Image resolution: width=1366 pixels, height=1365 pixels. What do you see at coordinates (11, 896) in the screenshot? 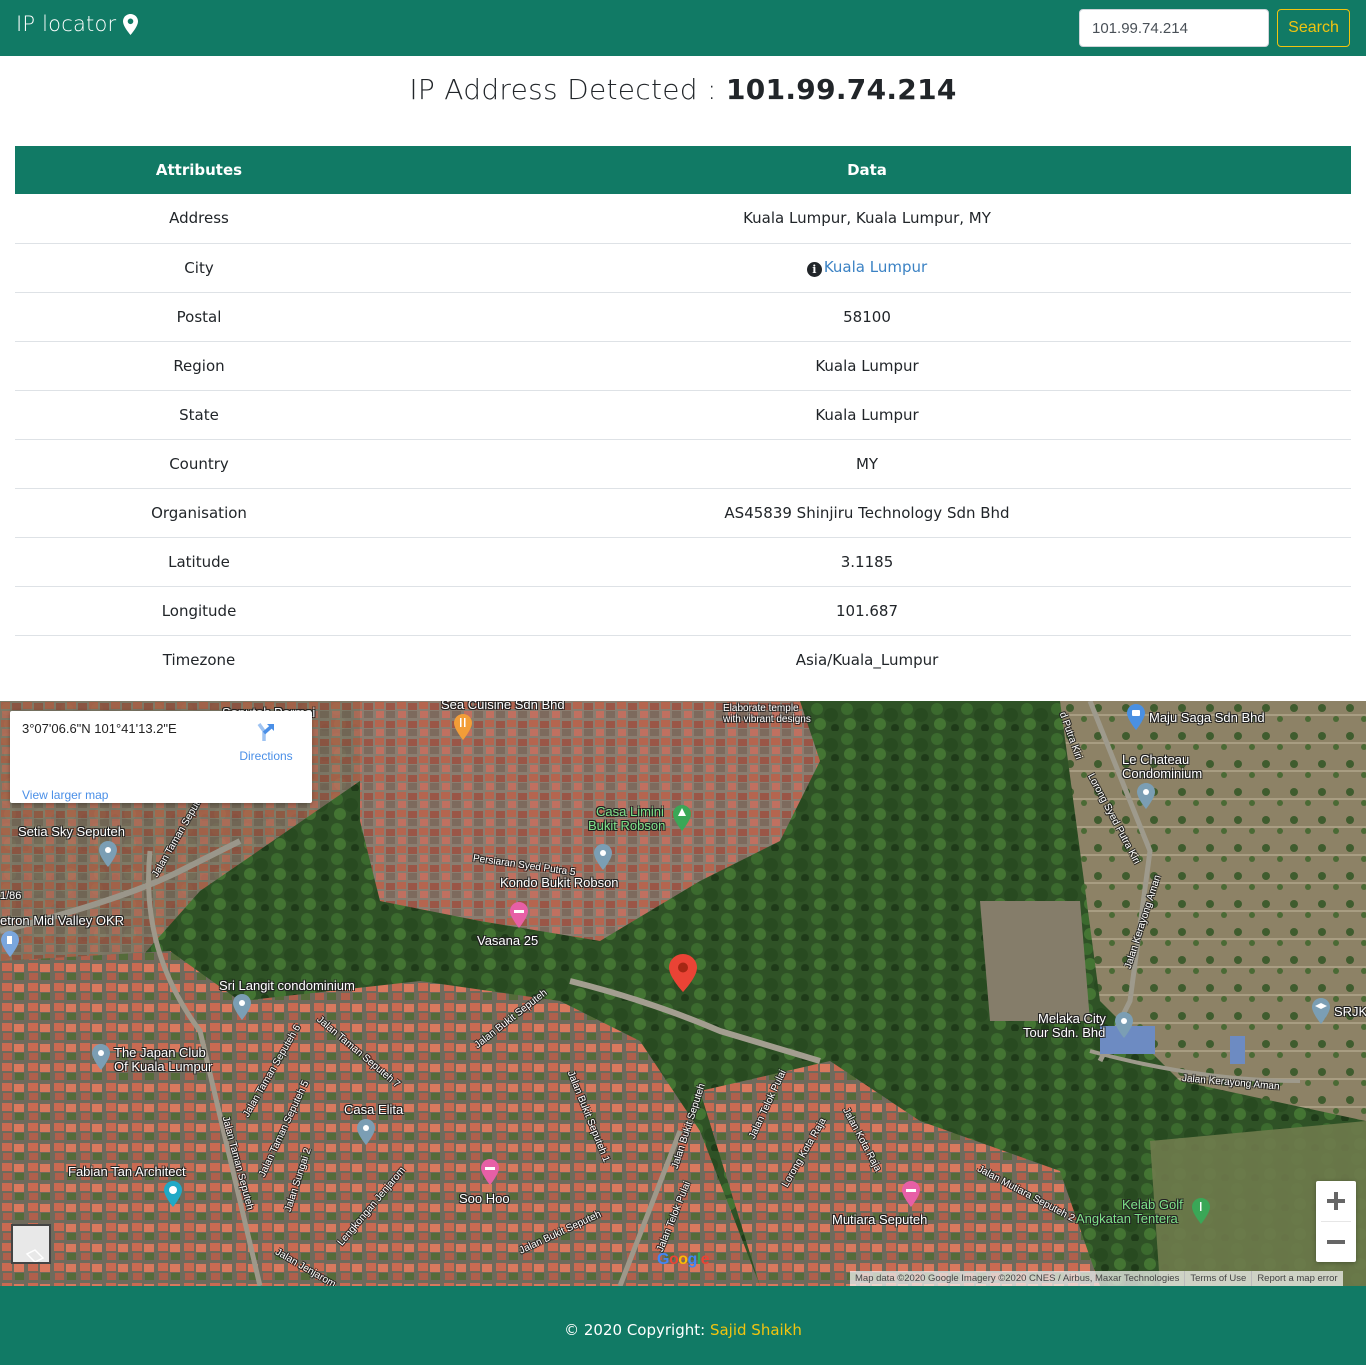
I see `map-label-place: 1/86` at bounding box center [11, 896].